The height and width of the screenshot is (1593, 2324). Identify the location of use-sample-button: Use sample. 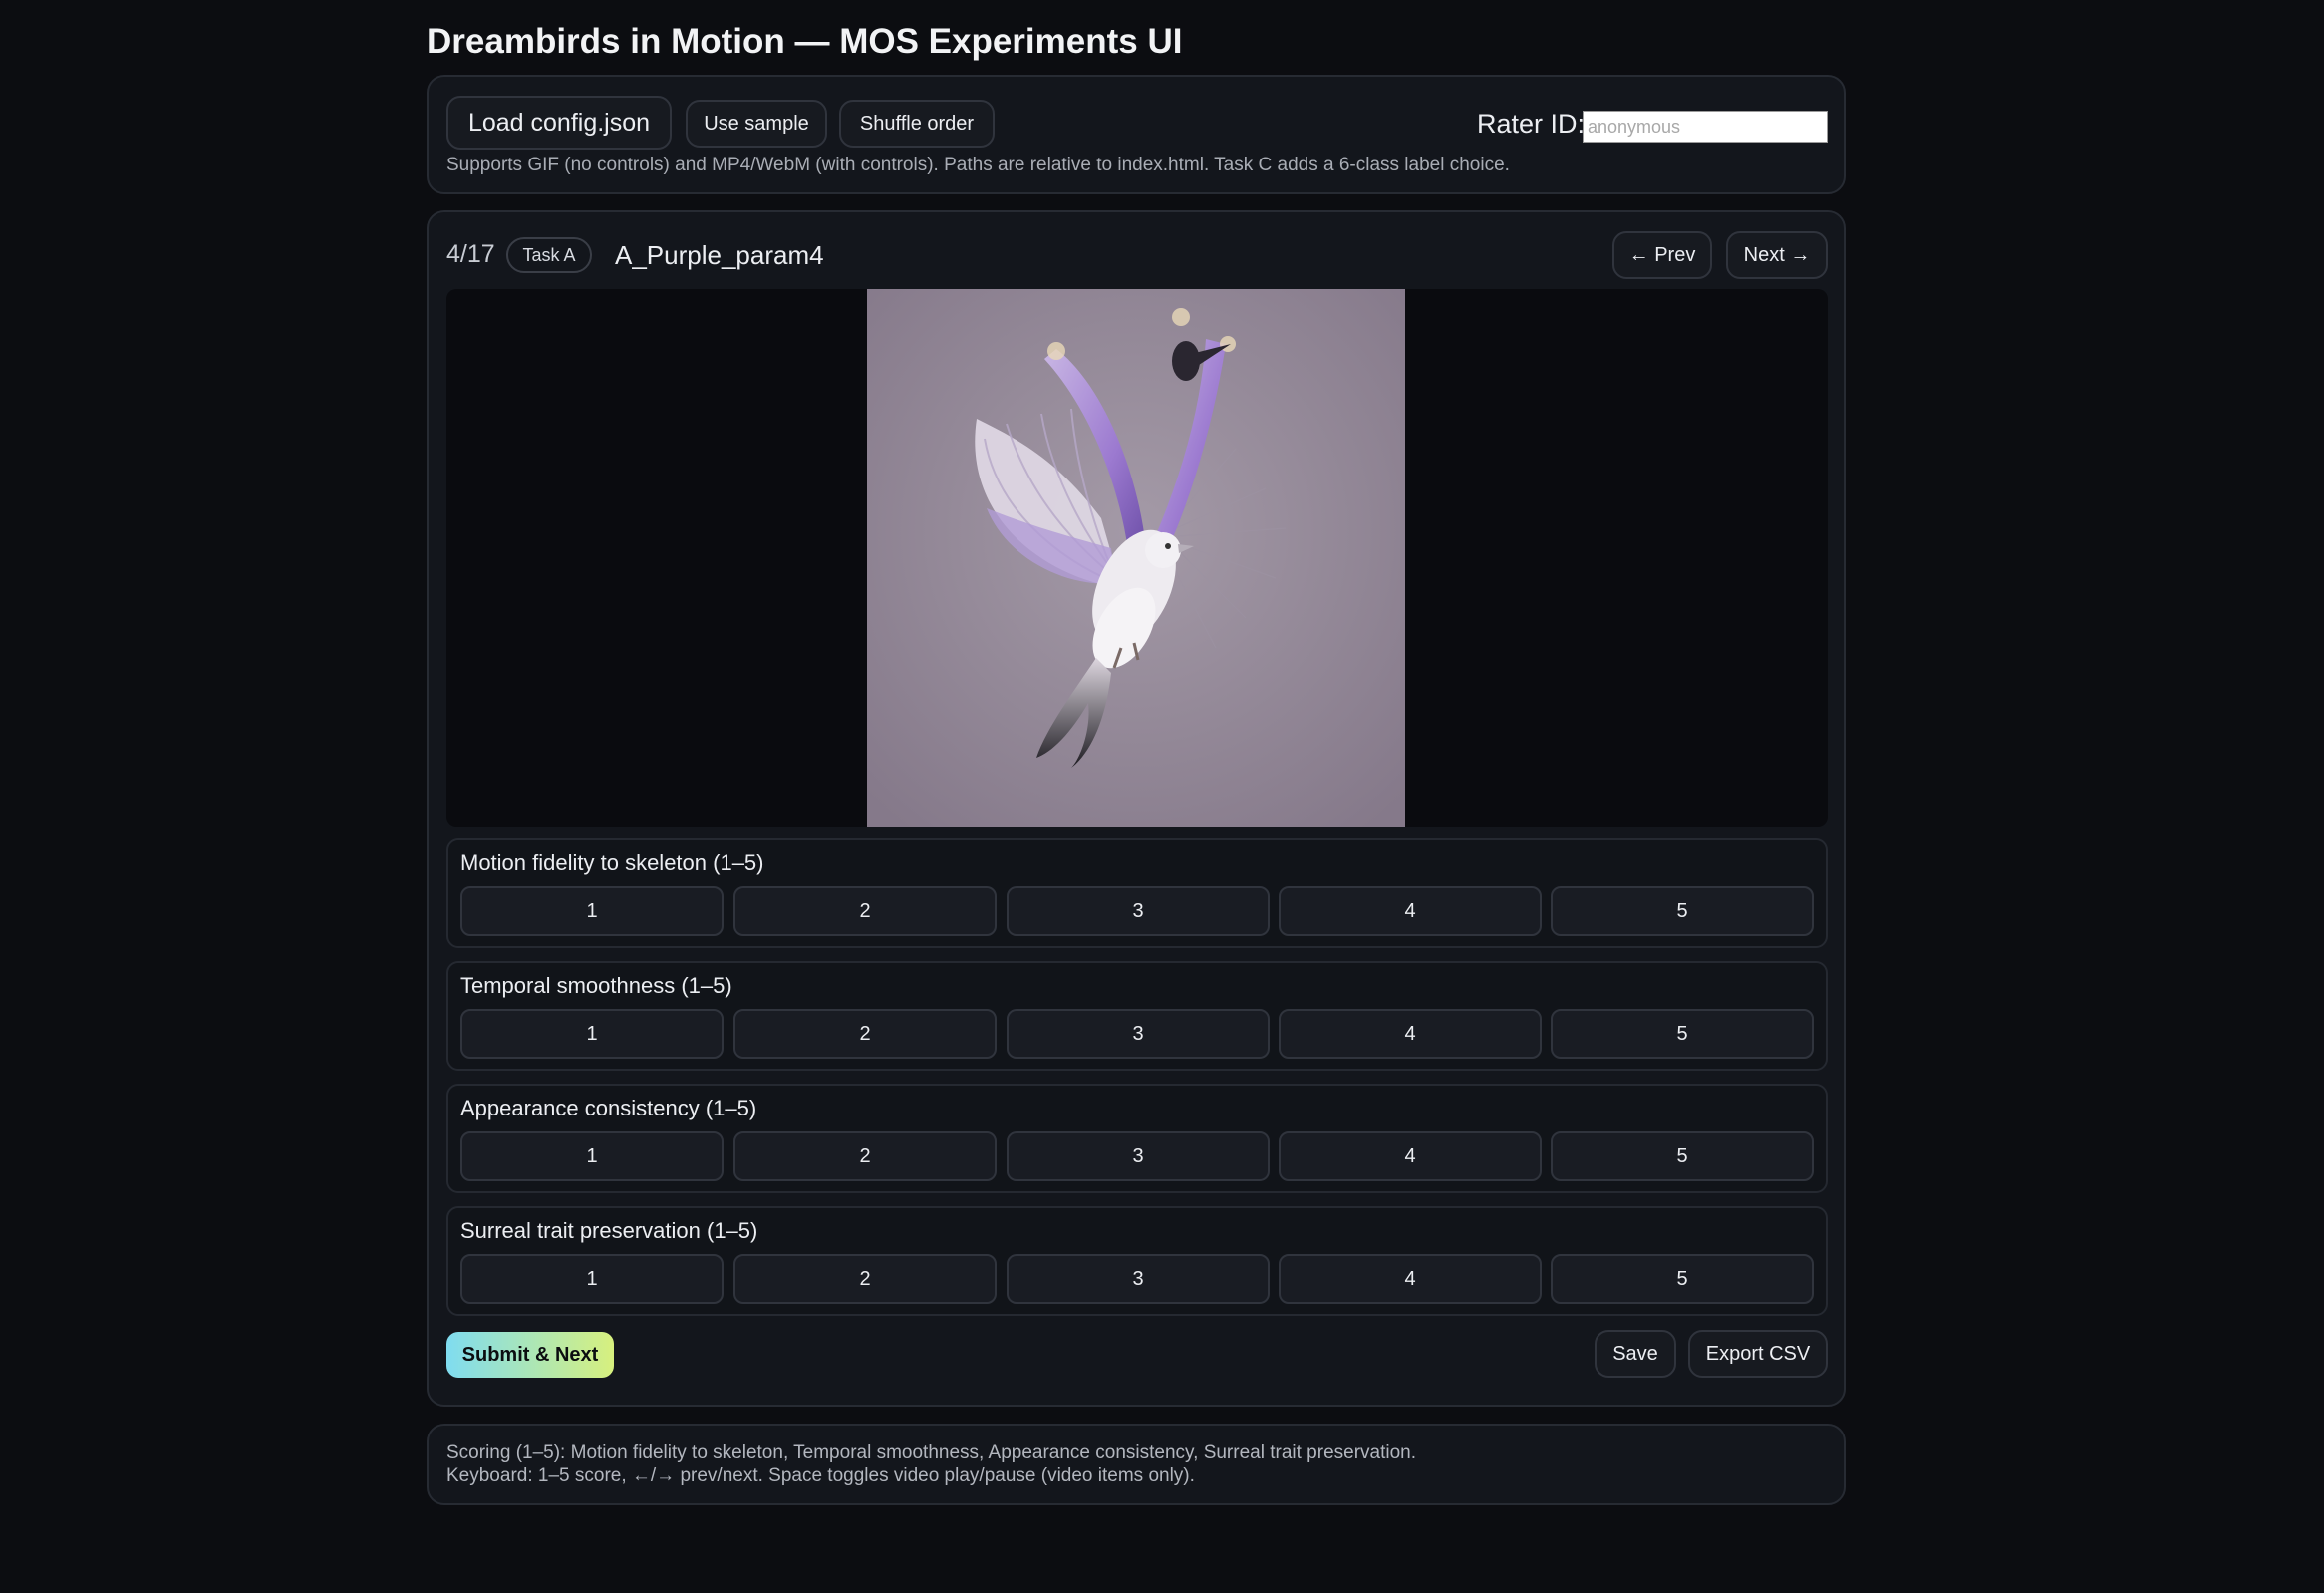
(756, 124).